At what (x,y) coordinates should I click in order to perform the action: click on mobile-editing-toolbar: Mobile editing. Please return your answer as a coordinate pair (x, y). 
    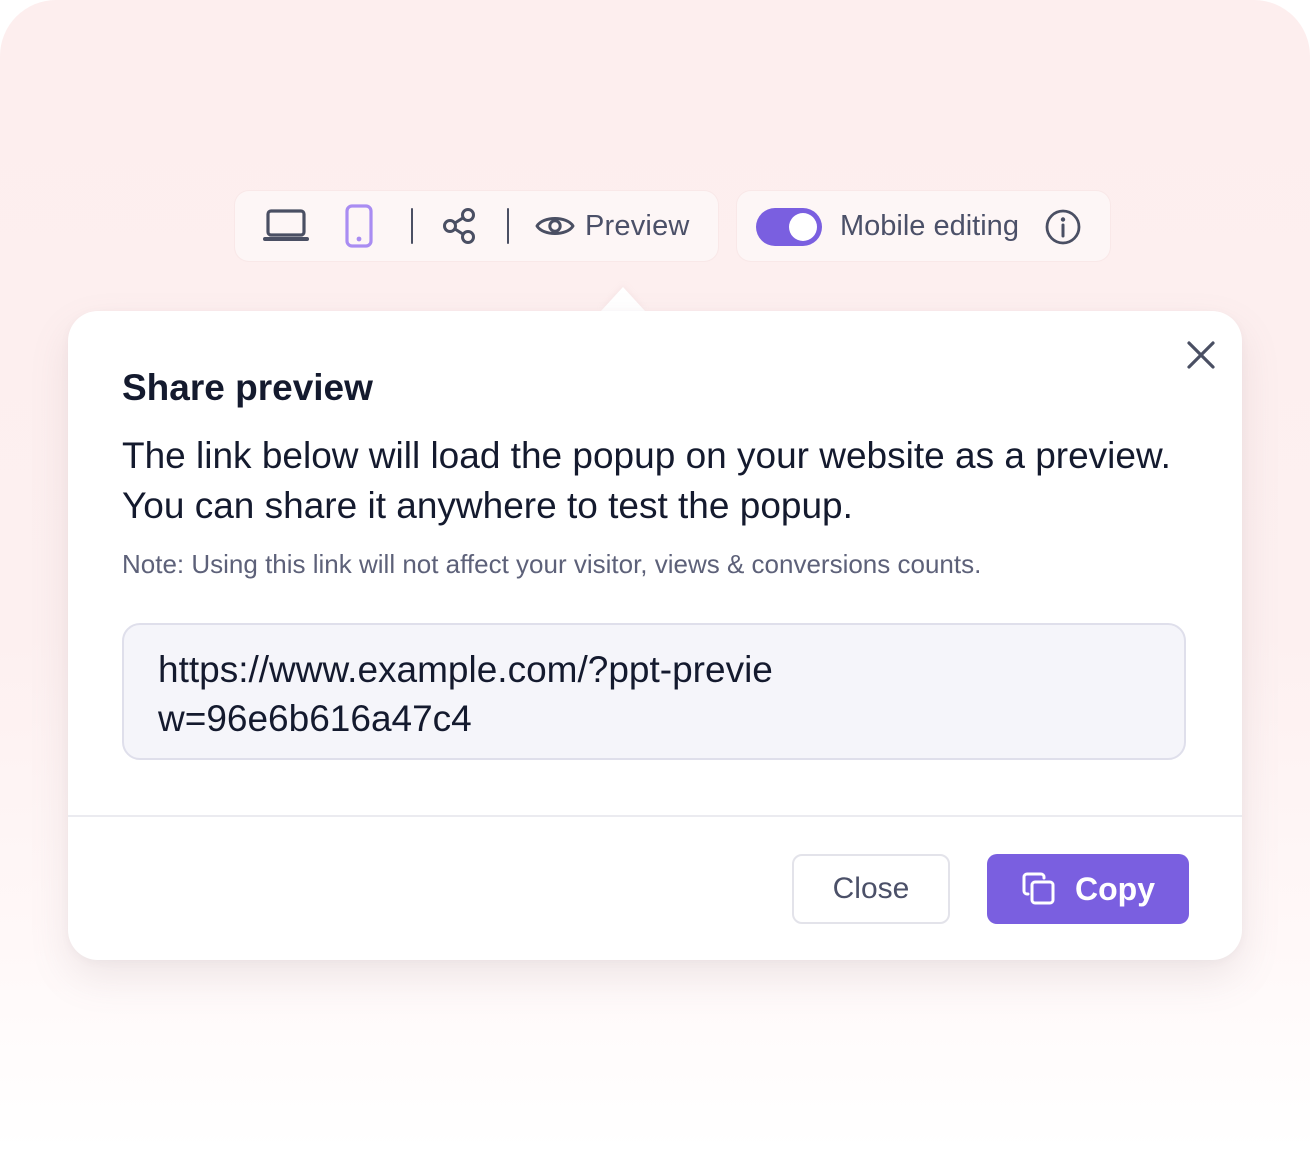
    Looking at the image, I should click on (923, 226).